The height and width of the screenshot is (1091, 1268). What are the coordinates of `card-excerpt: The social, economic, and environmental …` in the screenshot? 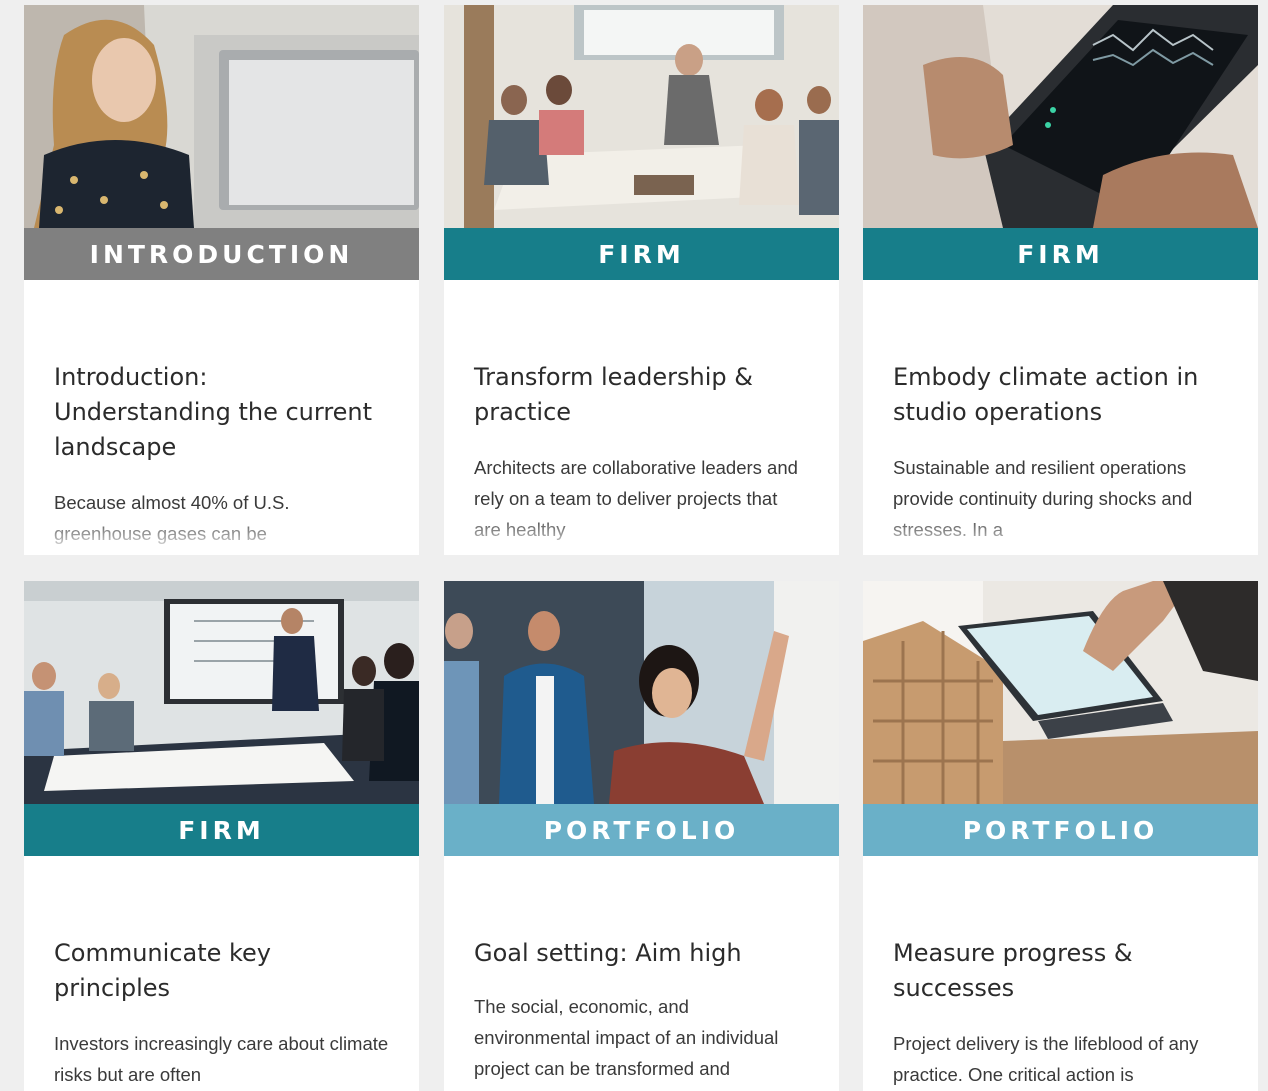 It's located at (626, 1043).